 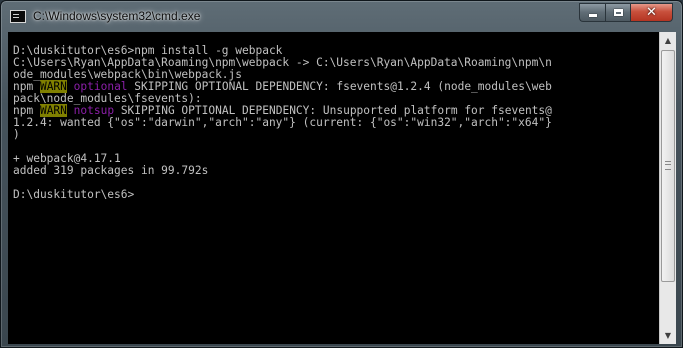 I want to click on grip-icon, so click(x=668, y=165).